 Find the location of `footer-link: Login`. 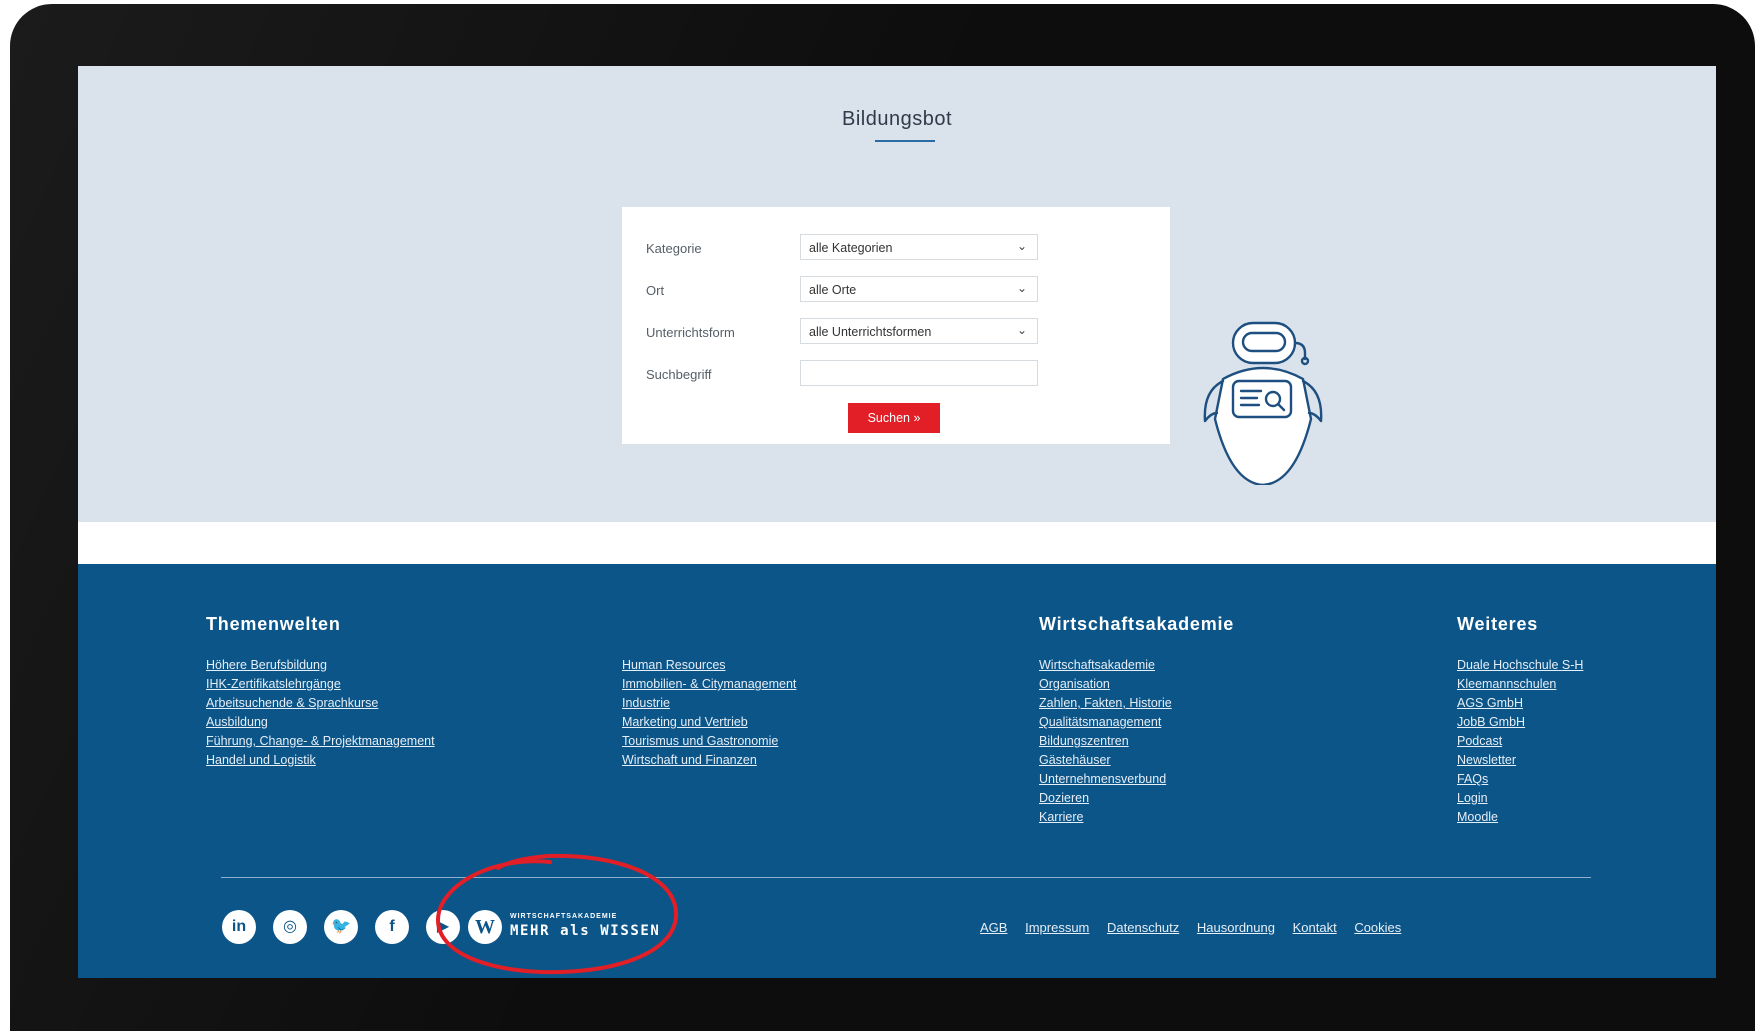

footer-link: Login is located at coordinates (1520, 798).